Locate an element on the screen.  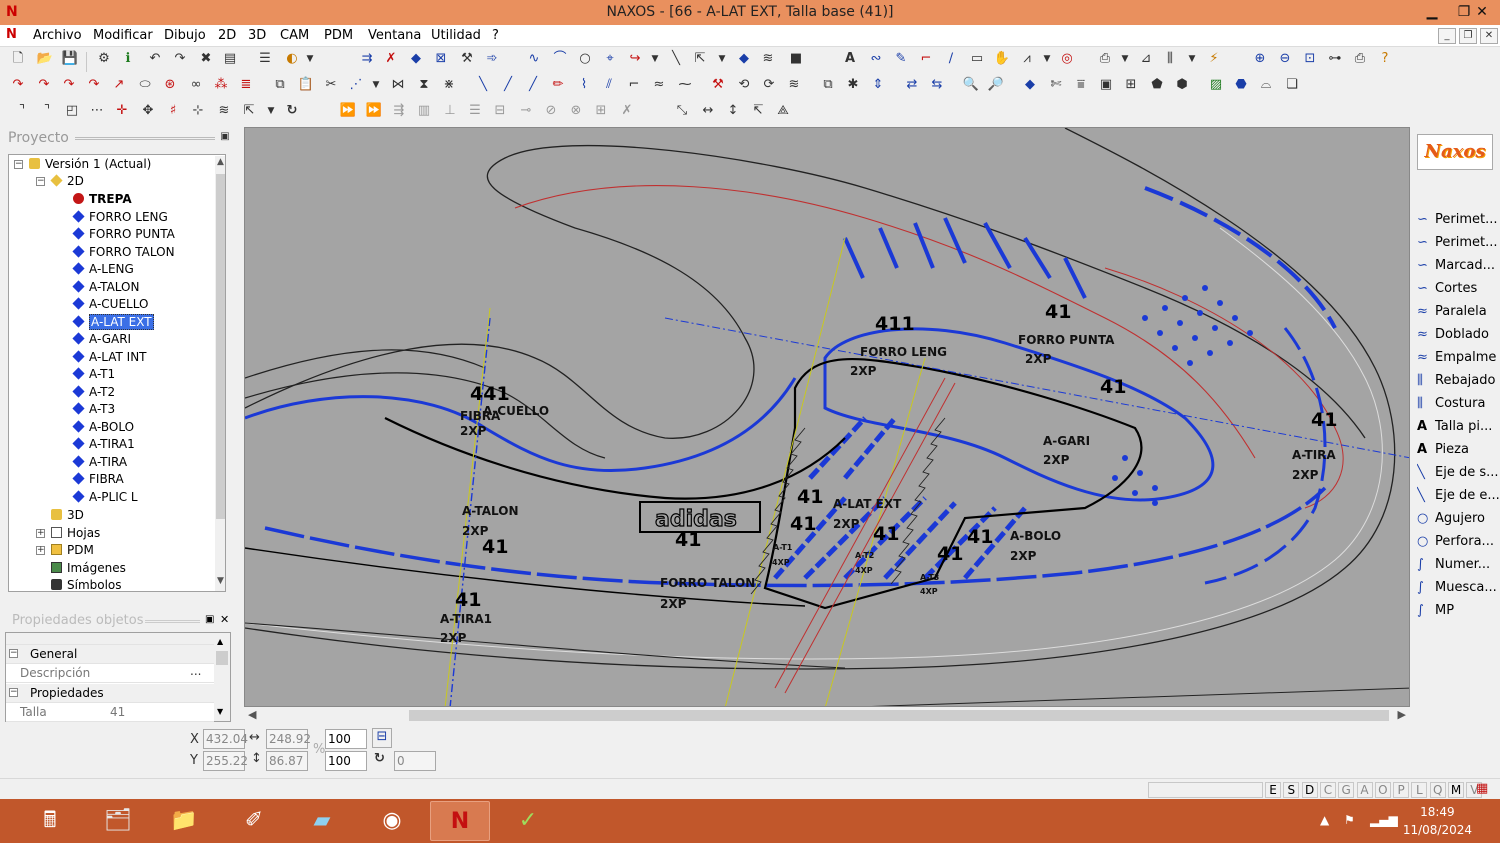
scroll-down-icon: ▼ is located at coordinates (220, 711).